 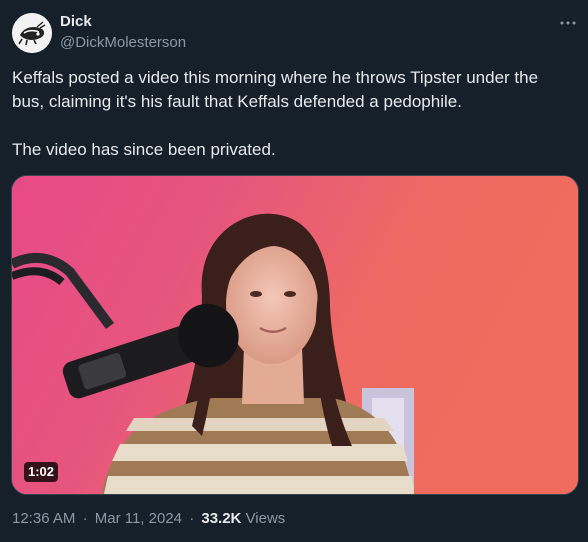 I want to click on avatar-sketch-icon, so click(x=32, y=33).